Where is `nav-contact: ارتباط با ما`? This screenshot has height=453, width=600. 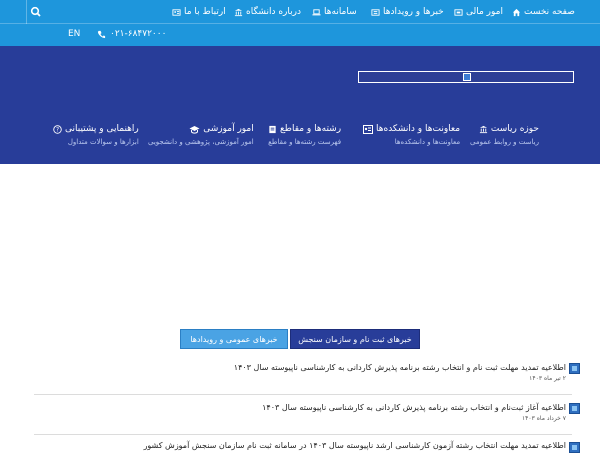
nav-contact: ارتباط با ما is located at coordinates (199, 12).